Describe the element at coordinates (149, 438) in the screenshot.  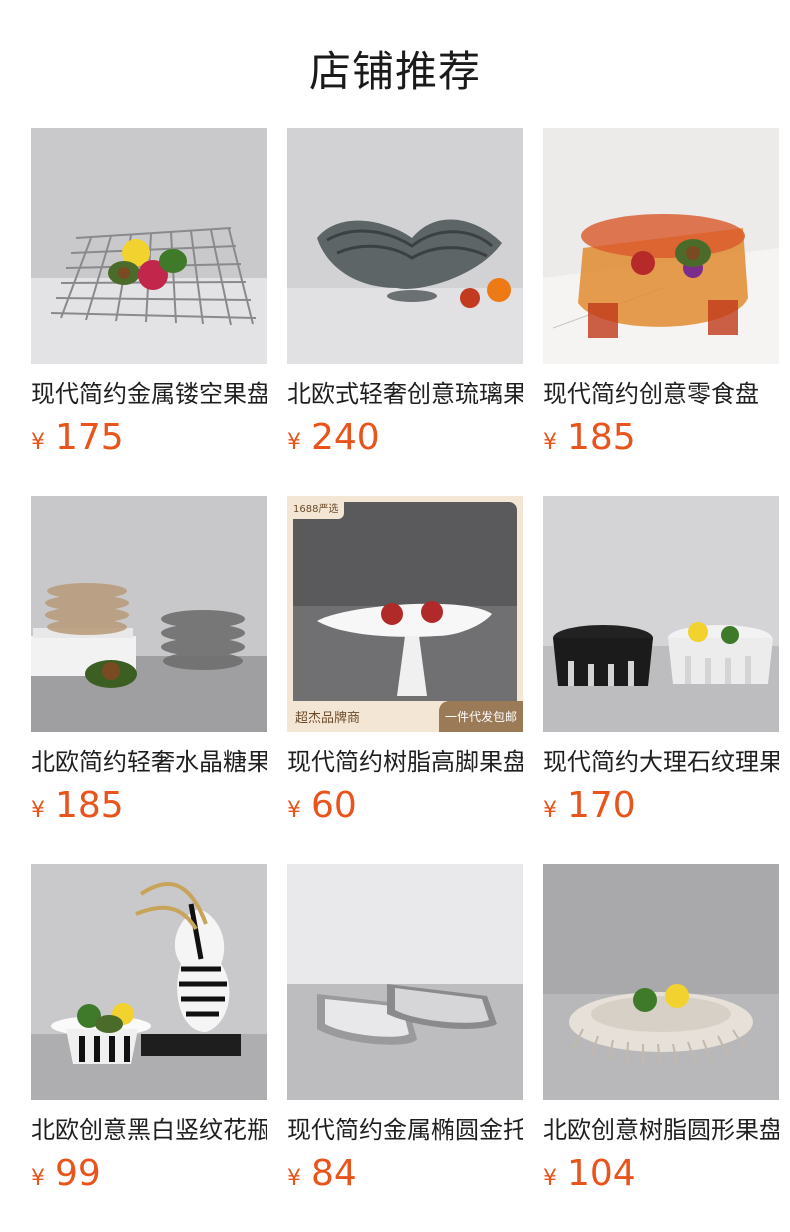
I see `product-price: ¥ 175` at that location.